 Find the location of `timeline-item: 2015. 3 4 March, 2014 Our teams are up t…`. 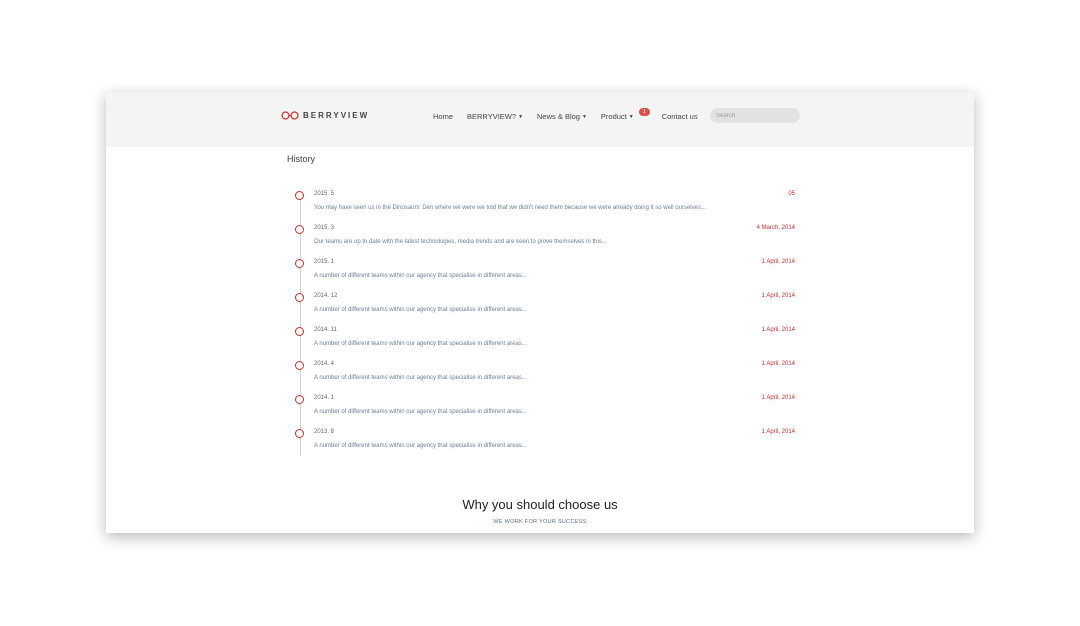

timeline-item: 2015. 3 4 March, 2014 Our teams are up t… is located at coordinates (545, 240).